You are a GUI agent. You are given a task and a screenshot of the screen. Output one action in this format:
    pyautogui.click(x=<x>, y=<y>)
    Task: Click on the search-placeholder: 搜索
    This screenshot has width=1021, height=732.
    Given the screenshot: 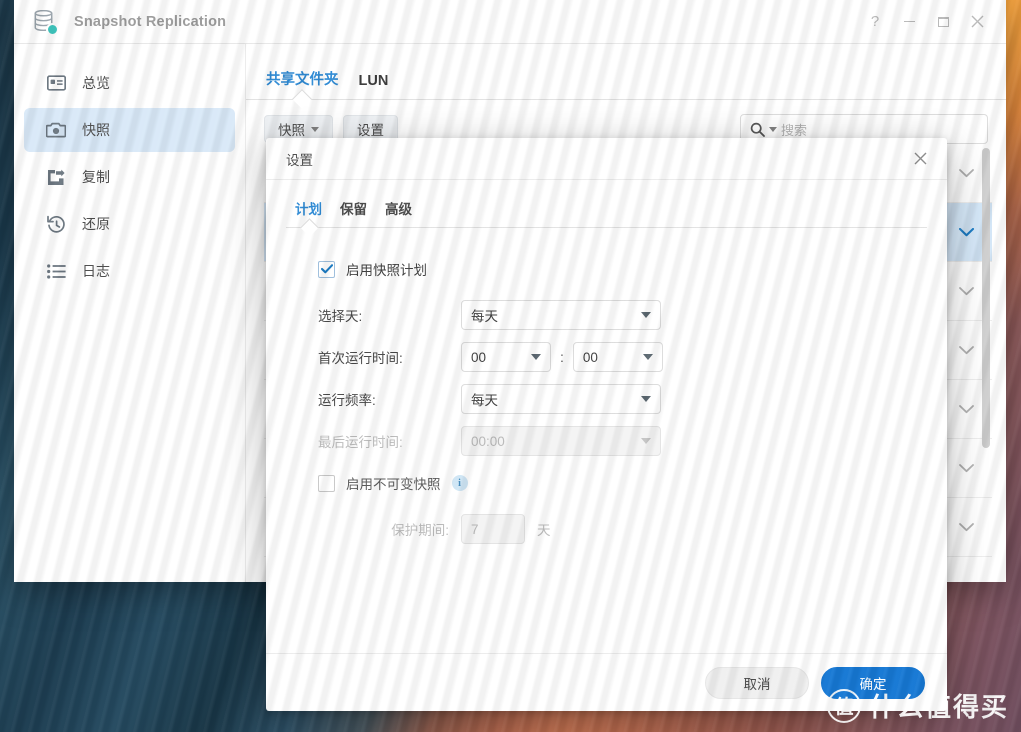 What is the action you would take?
    pyautogui.click(x=794, y=130)
    